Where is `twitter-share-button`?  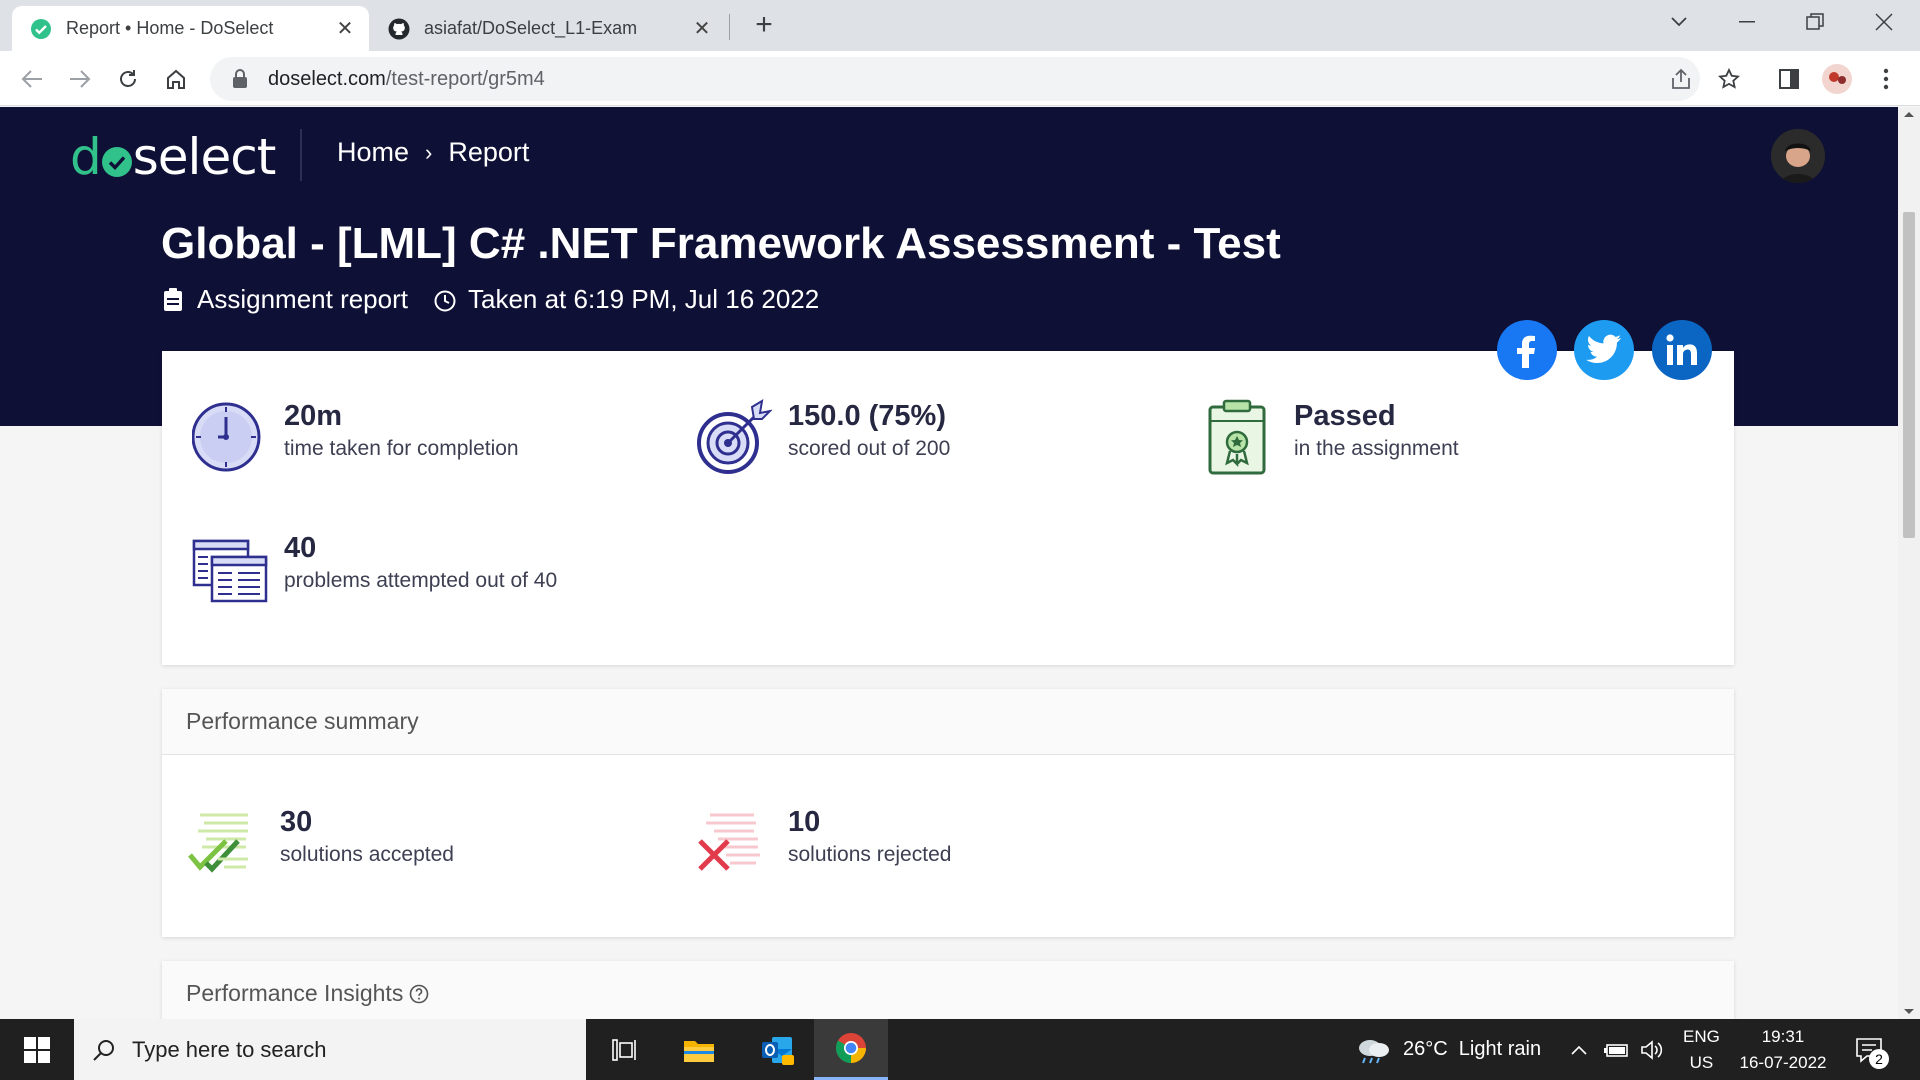 twitter-share-button is located at coordinates (1604, 350).